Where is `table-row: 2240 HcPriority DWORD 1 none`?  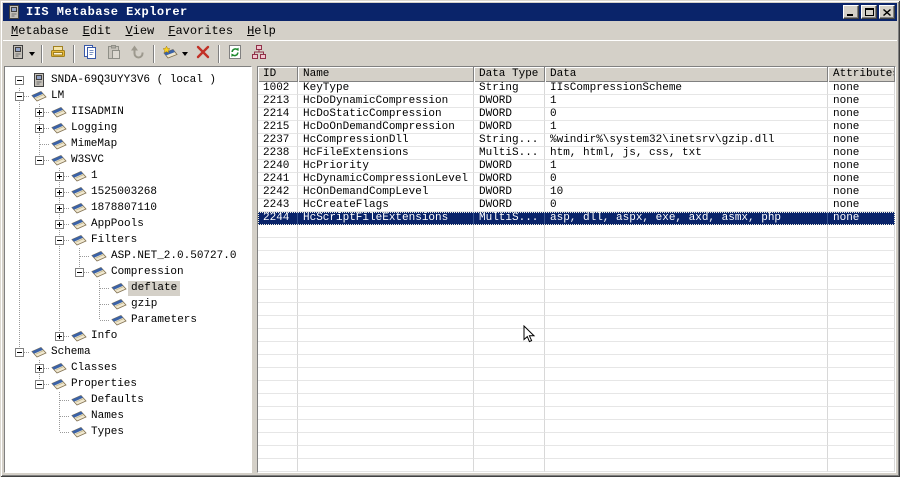
table-row: 2240 HcPriority DWORD 1 none is located at coordinates (576, 166).